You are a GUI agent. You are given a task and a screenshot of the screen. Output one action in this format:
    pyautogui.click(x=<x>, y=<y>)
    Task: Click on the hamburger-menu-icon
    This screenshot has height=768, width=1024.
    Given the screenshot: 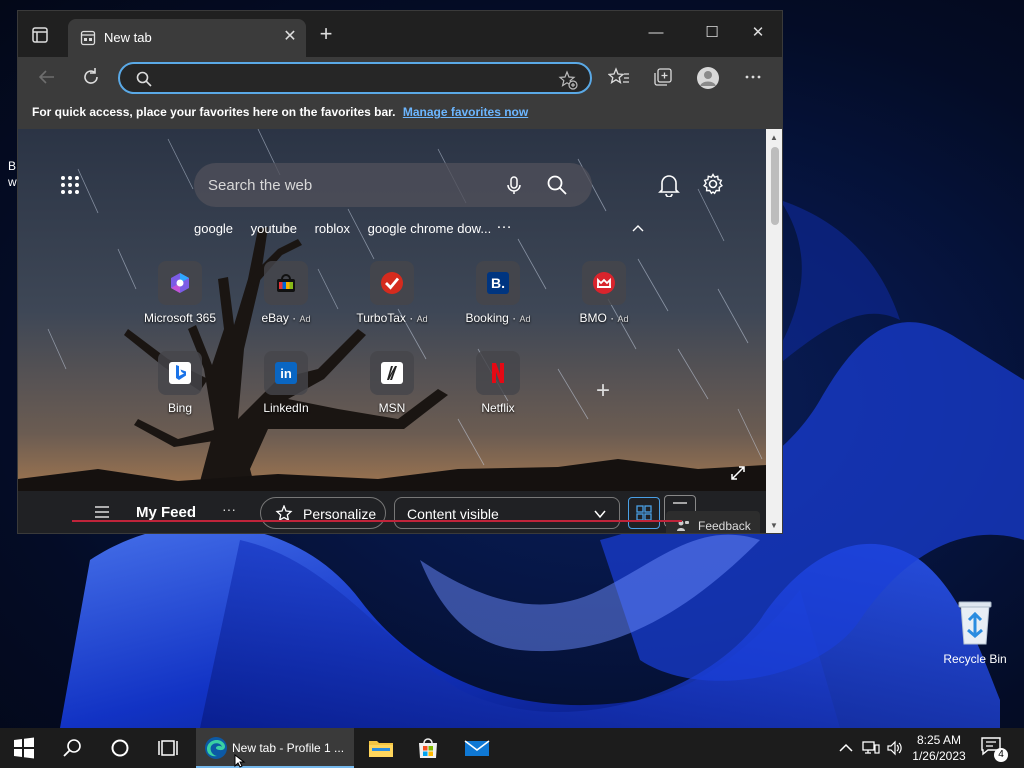 What is the action you would take?
    pyautogui.click(x=102, y=512)
    